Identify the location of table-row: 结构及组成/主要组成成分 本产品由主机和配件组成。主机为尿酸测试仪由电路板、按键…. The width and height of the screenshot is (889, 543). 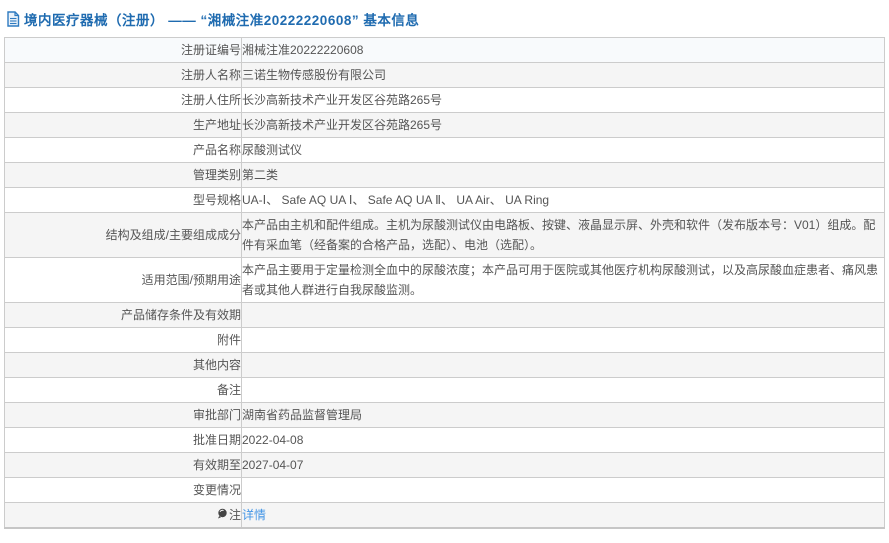
(444, 235).